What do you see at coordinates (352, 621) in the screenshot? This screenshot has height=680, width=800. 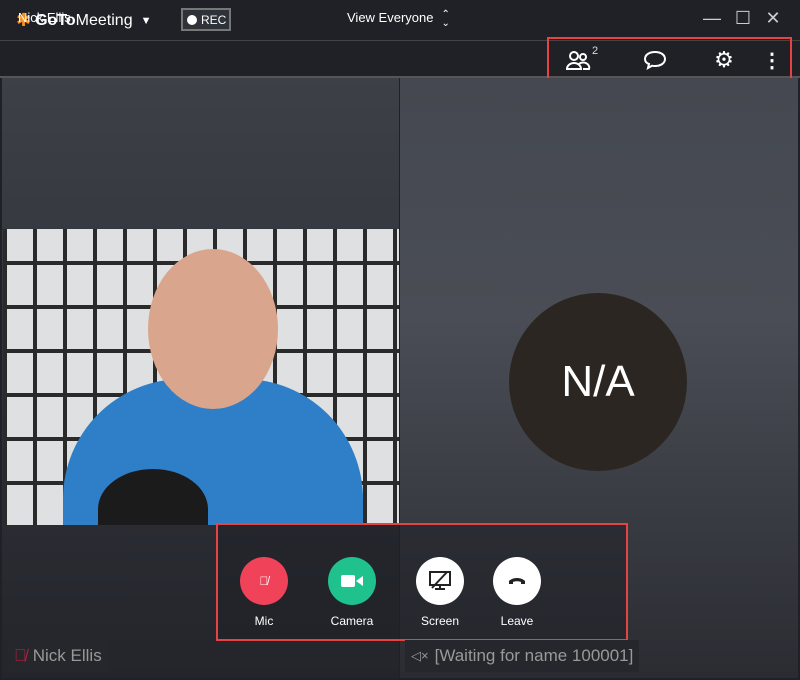 I see `camera-label: Camera` at bounding box center [352, 621].